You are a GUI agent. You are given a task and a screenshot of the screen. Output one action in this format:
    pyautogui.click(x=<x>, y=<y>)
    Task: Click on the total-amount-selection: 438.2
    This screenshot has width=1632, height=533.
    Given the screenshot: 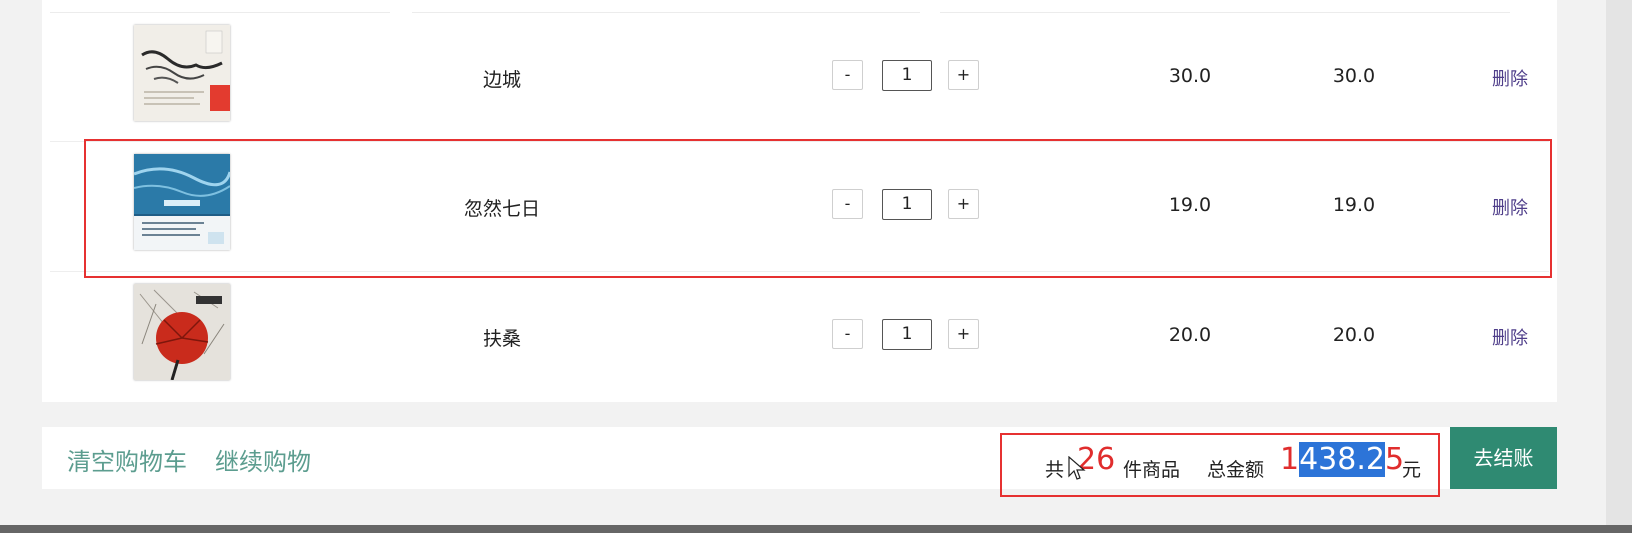 What is the action you would take?
    pyautogui.click(x=1342, y=459)
    